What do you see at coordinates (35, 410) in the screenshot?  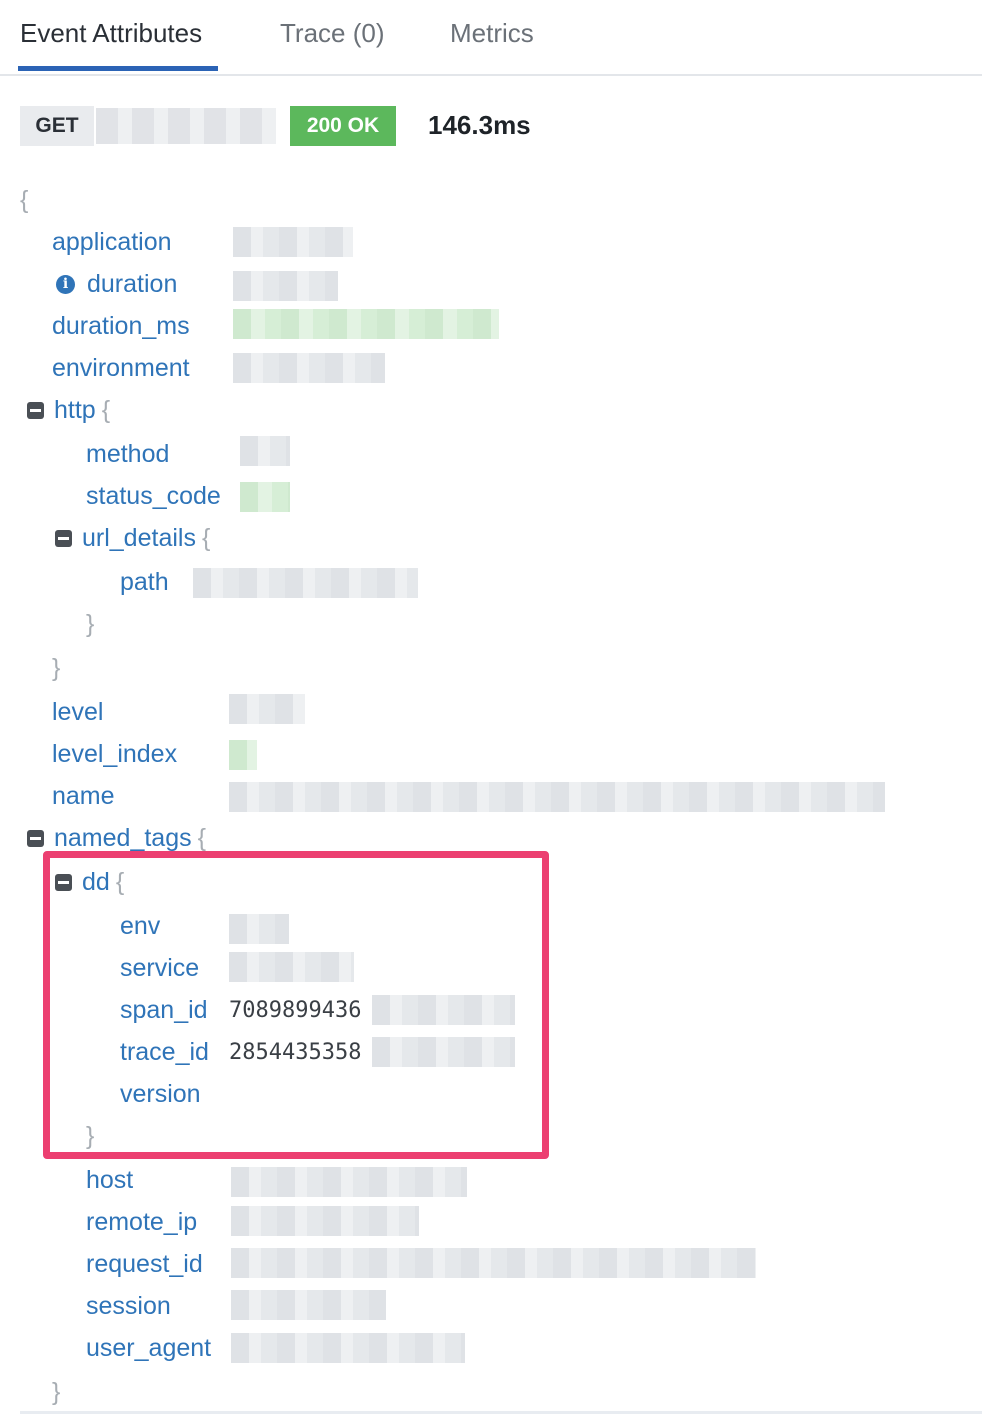 I see `collapse-http-toggle` at bounding box center [35, 410].